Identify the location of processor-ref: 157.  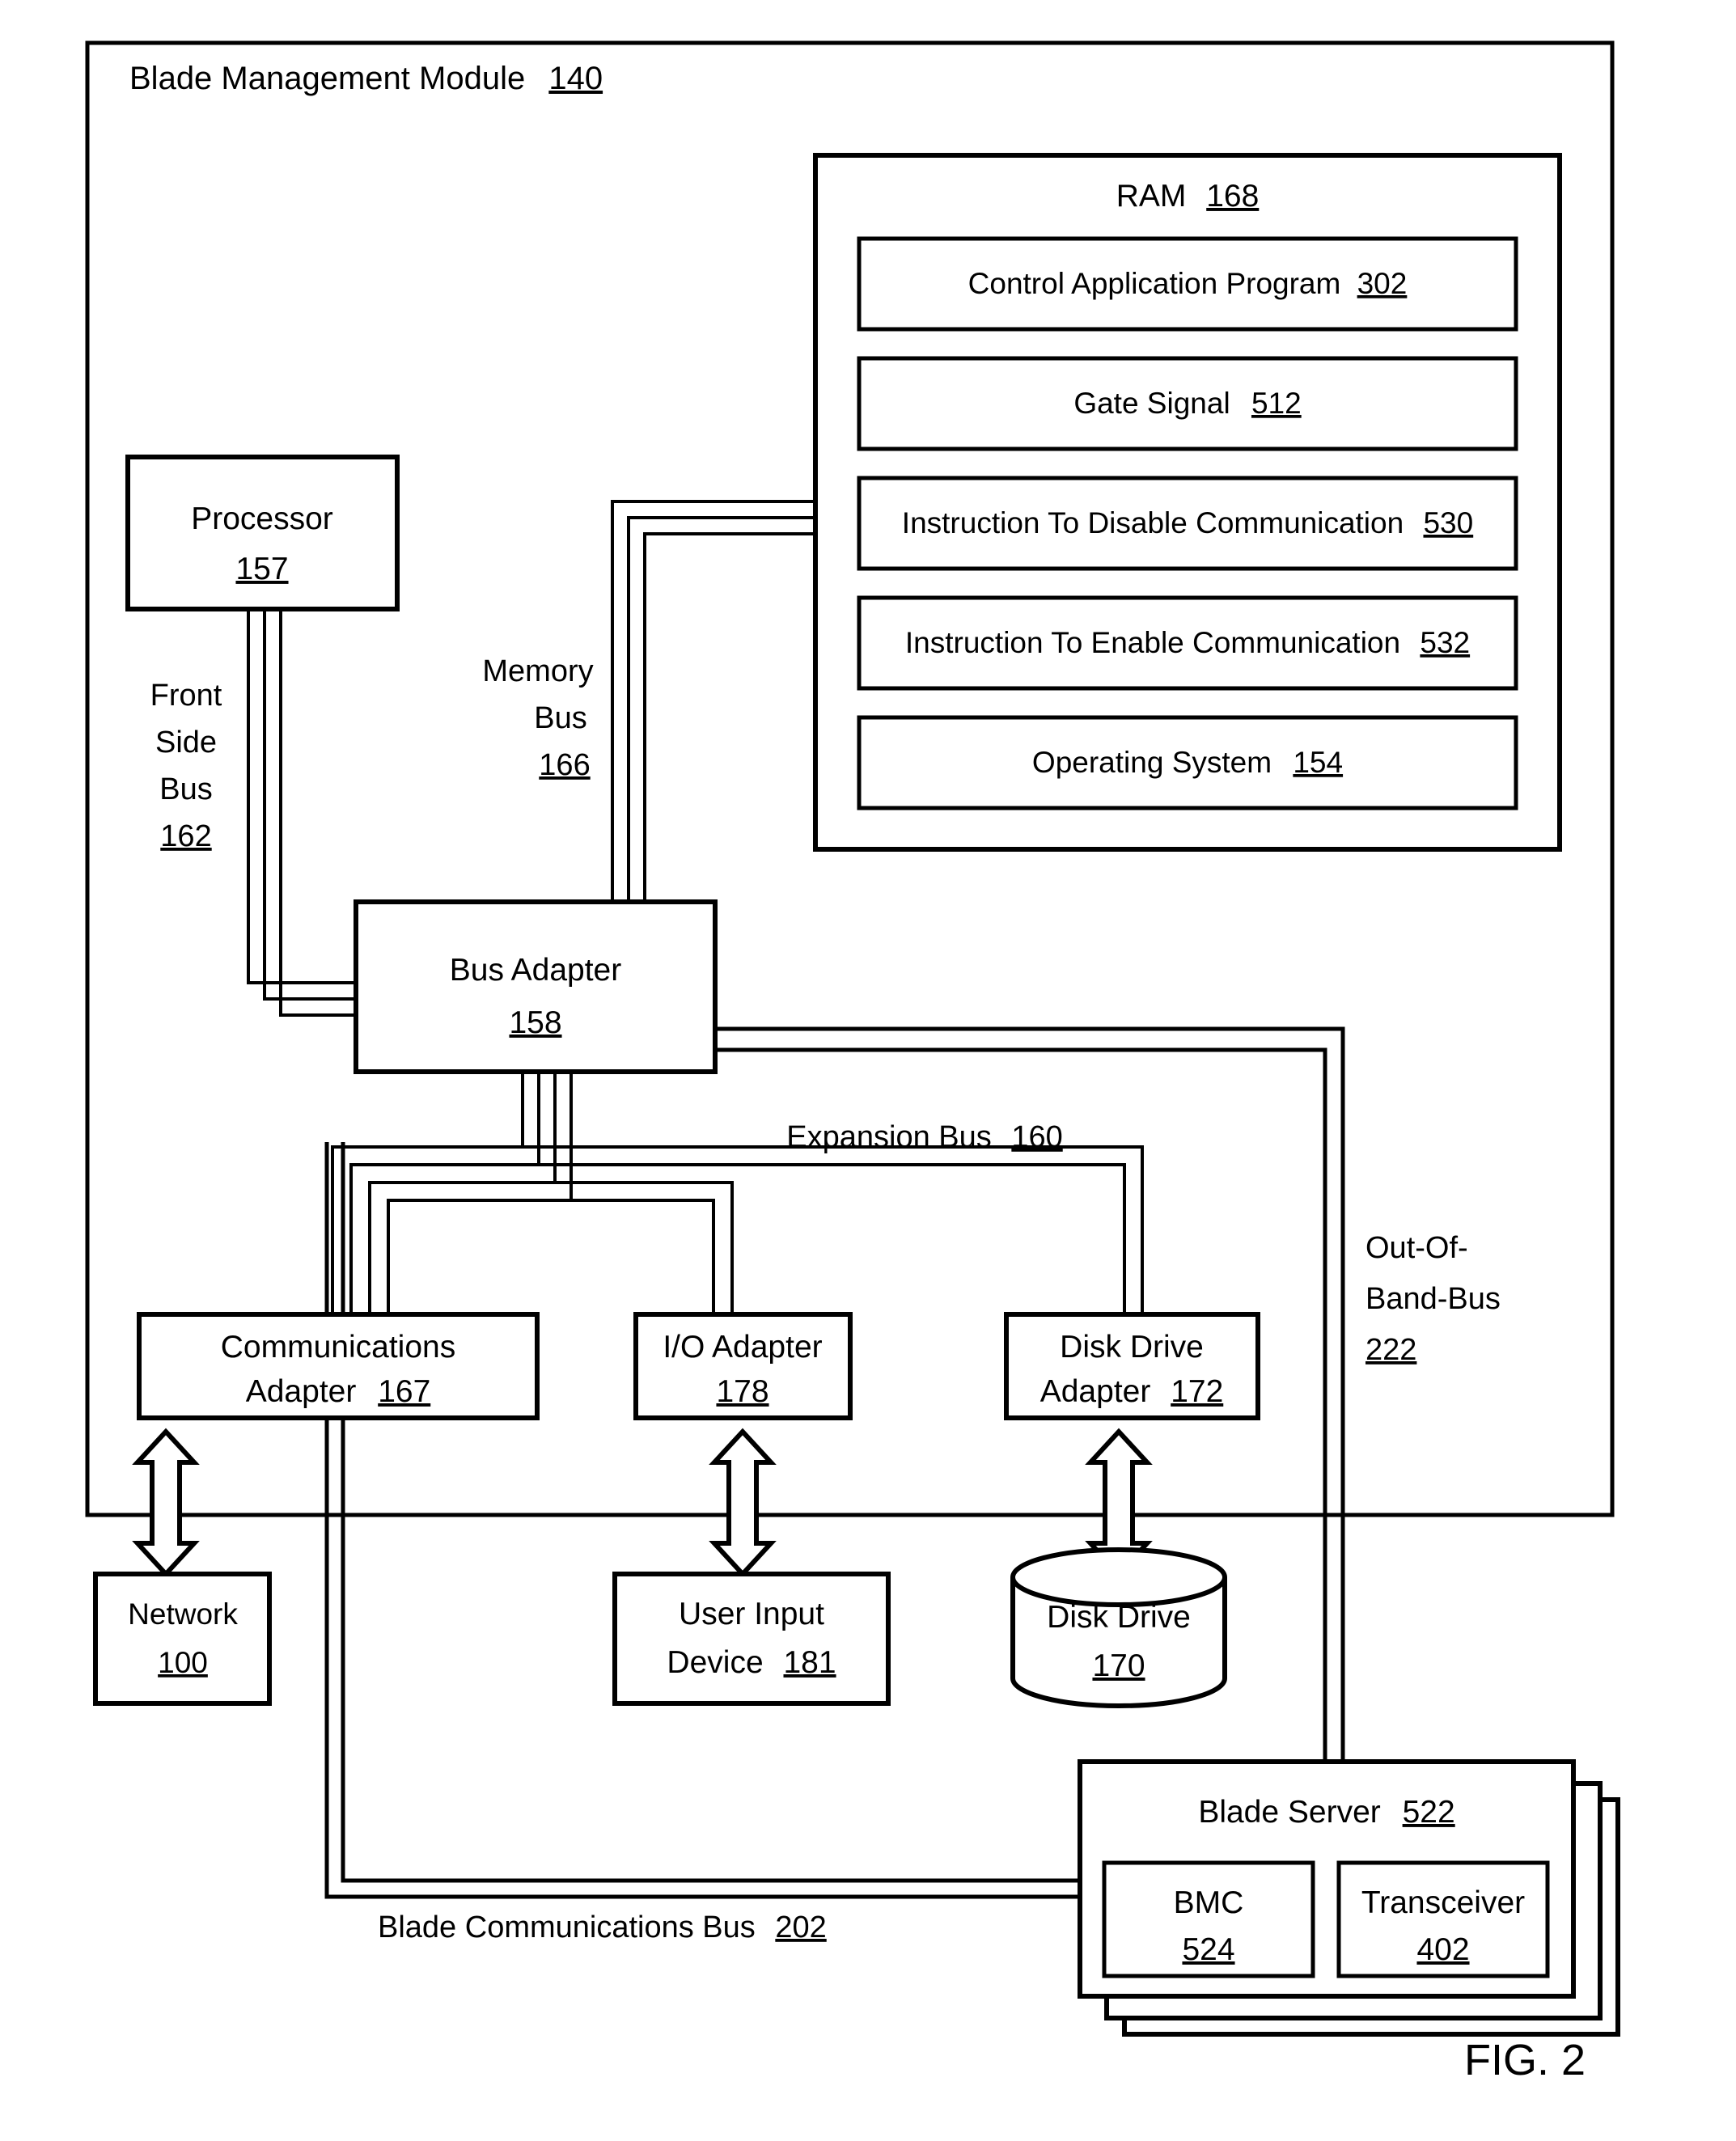
(261, 569).